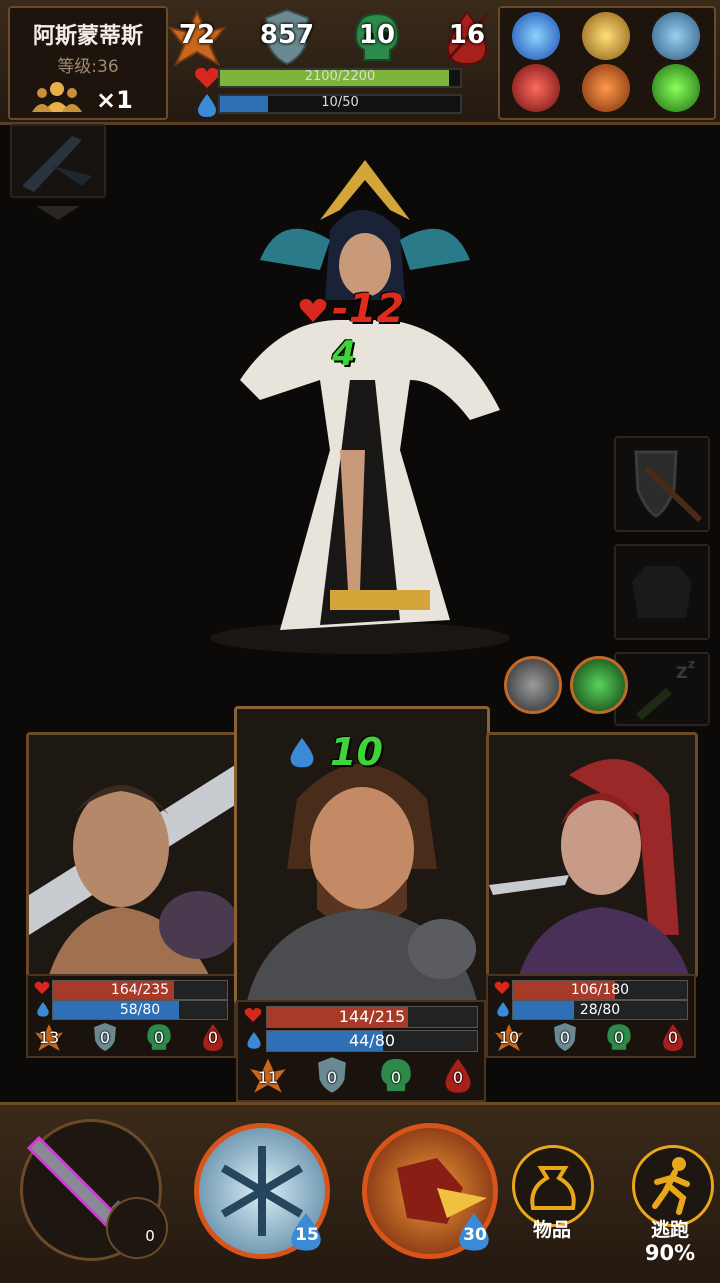  What do you see at coordinates (340, 76) in the screenshot?
I see `enemy-hp-text: 2100/2200` at bounding box center [340, 76].